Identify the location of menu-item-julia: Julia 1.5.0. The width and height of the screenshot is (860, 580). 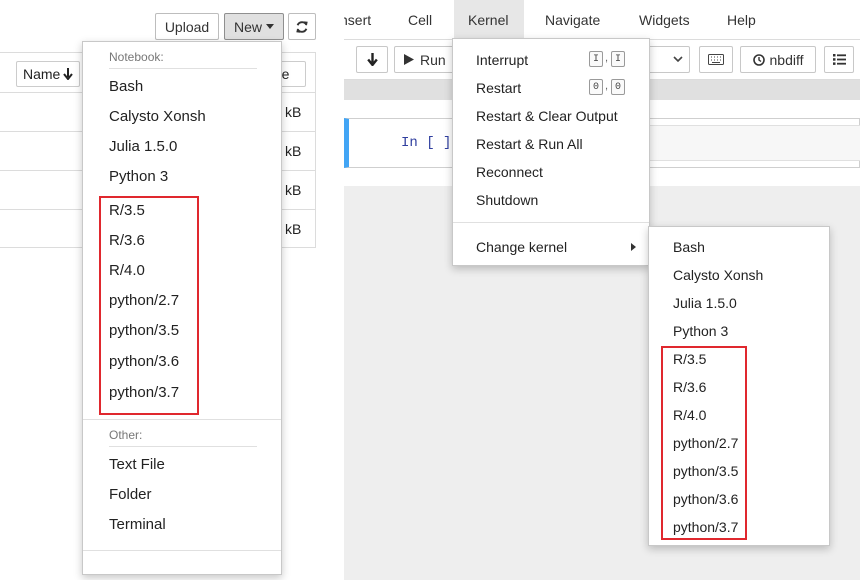
(143, 146).